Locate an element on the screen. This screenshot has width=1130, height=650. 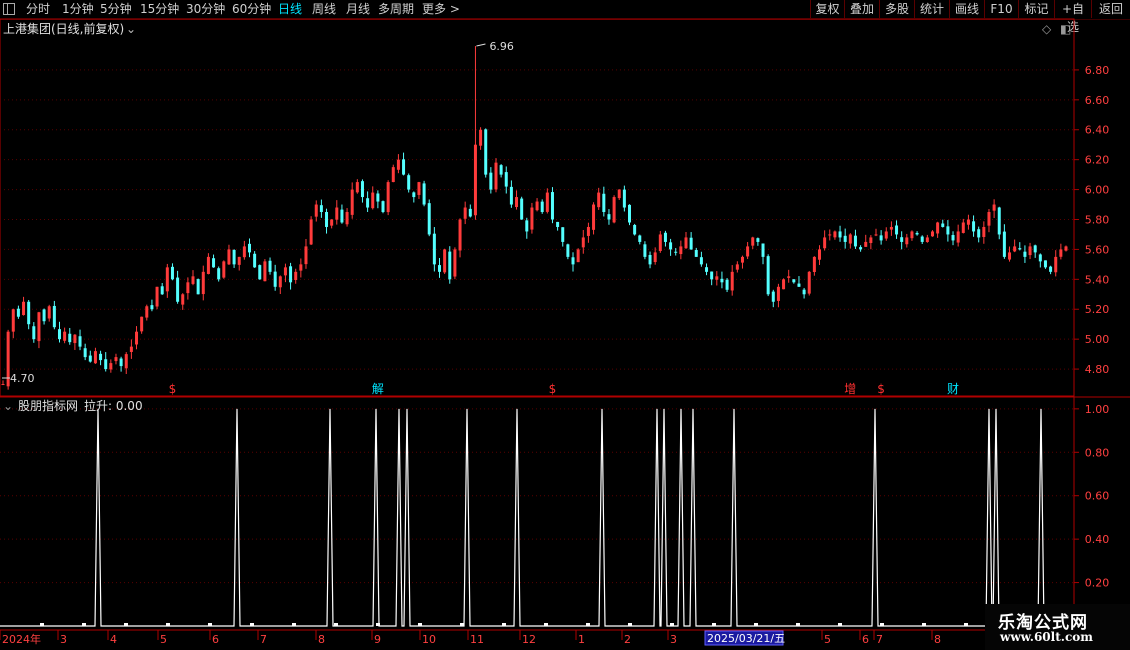
high-marker-label: 6.96 is located at coordinates (501, 46).